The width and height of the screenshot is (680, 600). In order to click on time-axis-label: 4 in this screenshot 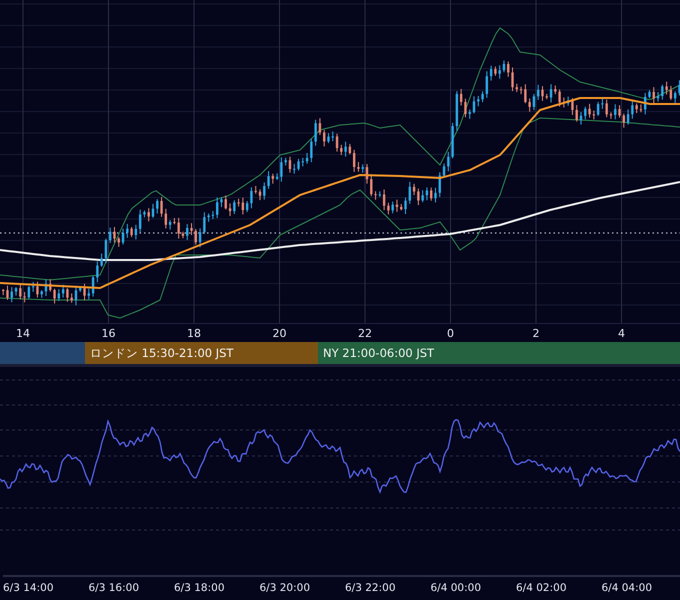, I will do `click(621, 333)`.